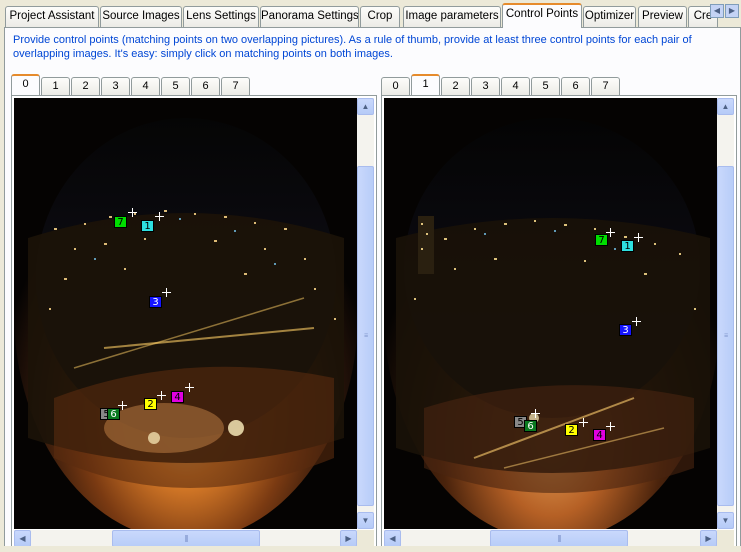 The height and width of the screenshot is (552, 741). I want to click on right-horizontal-scroll-thumb: |||, so click(559, 538).